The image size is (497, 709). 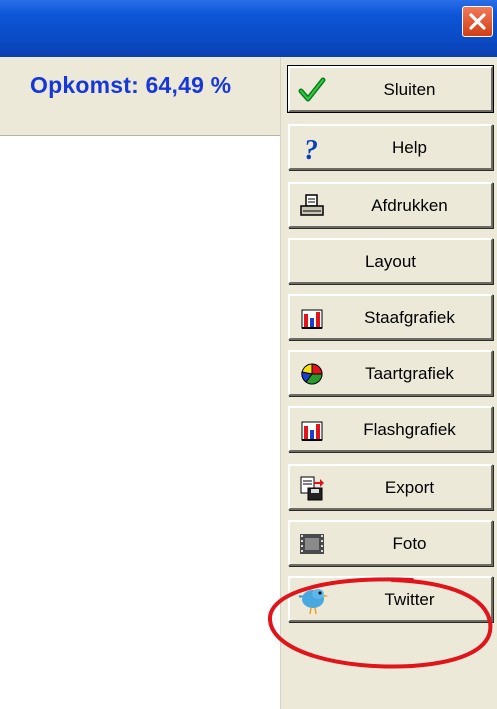 I want to click on help-button-label: Help, so click(x=409, y=147).